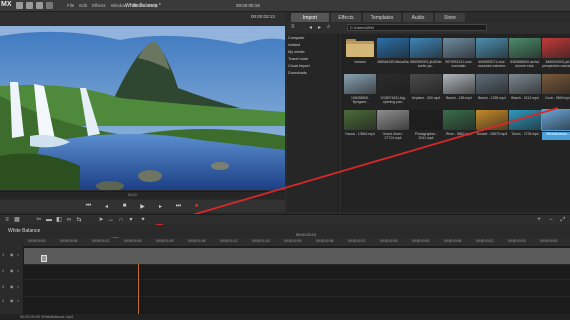 The height and width of the screenshot is (320, 570). I want to click on fit-icon: ⤢, so click(563, 220).